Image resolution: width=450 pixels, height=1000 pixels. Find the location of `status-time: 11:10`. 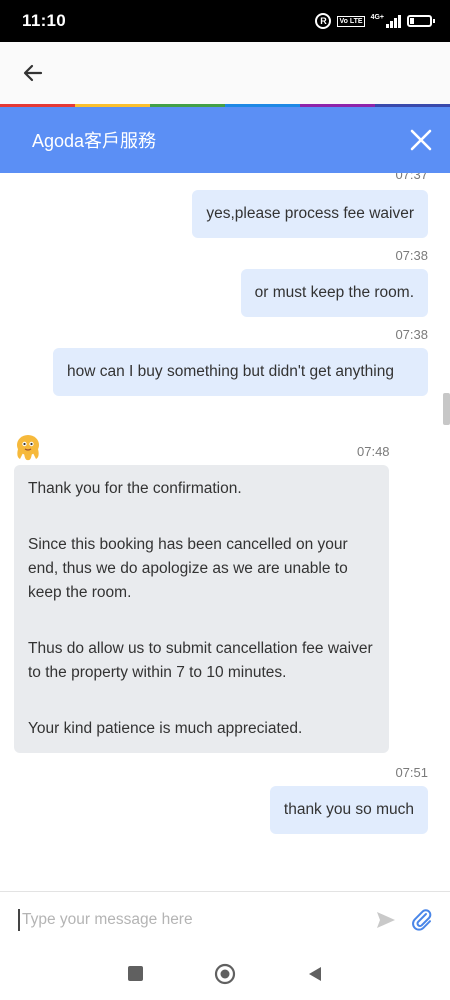

status-time: 11:10 is located at coordinates (44, 20).